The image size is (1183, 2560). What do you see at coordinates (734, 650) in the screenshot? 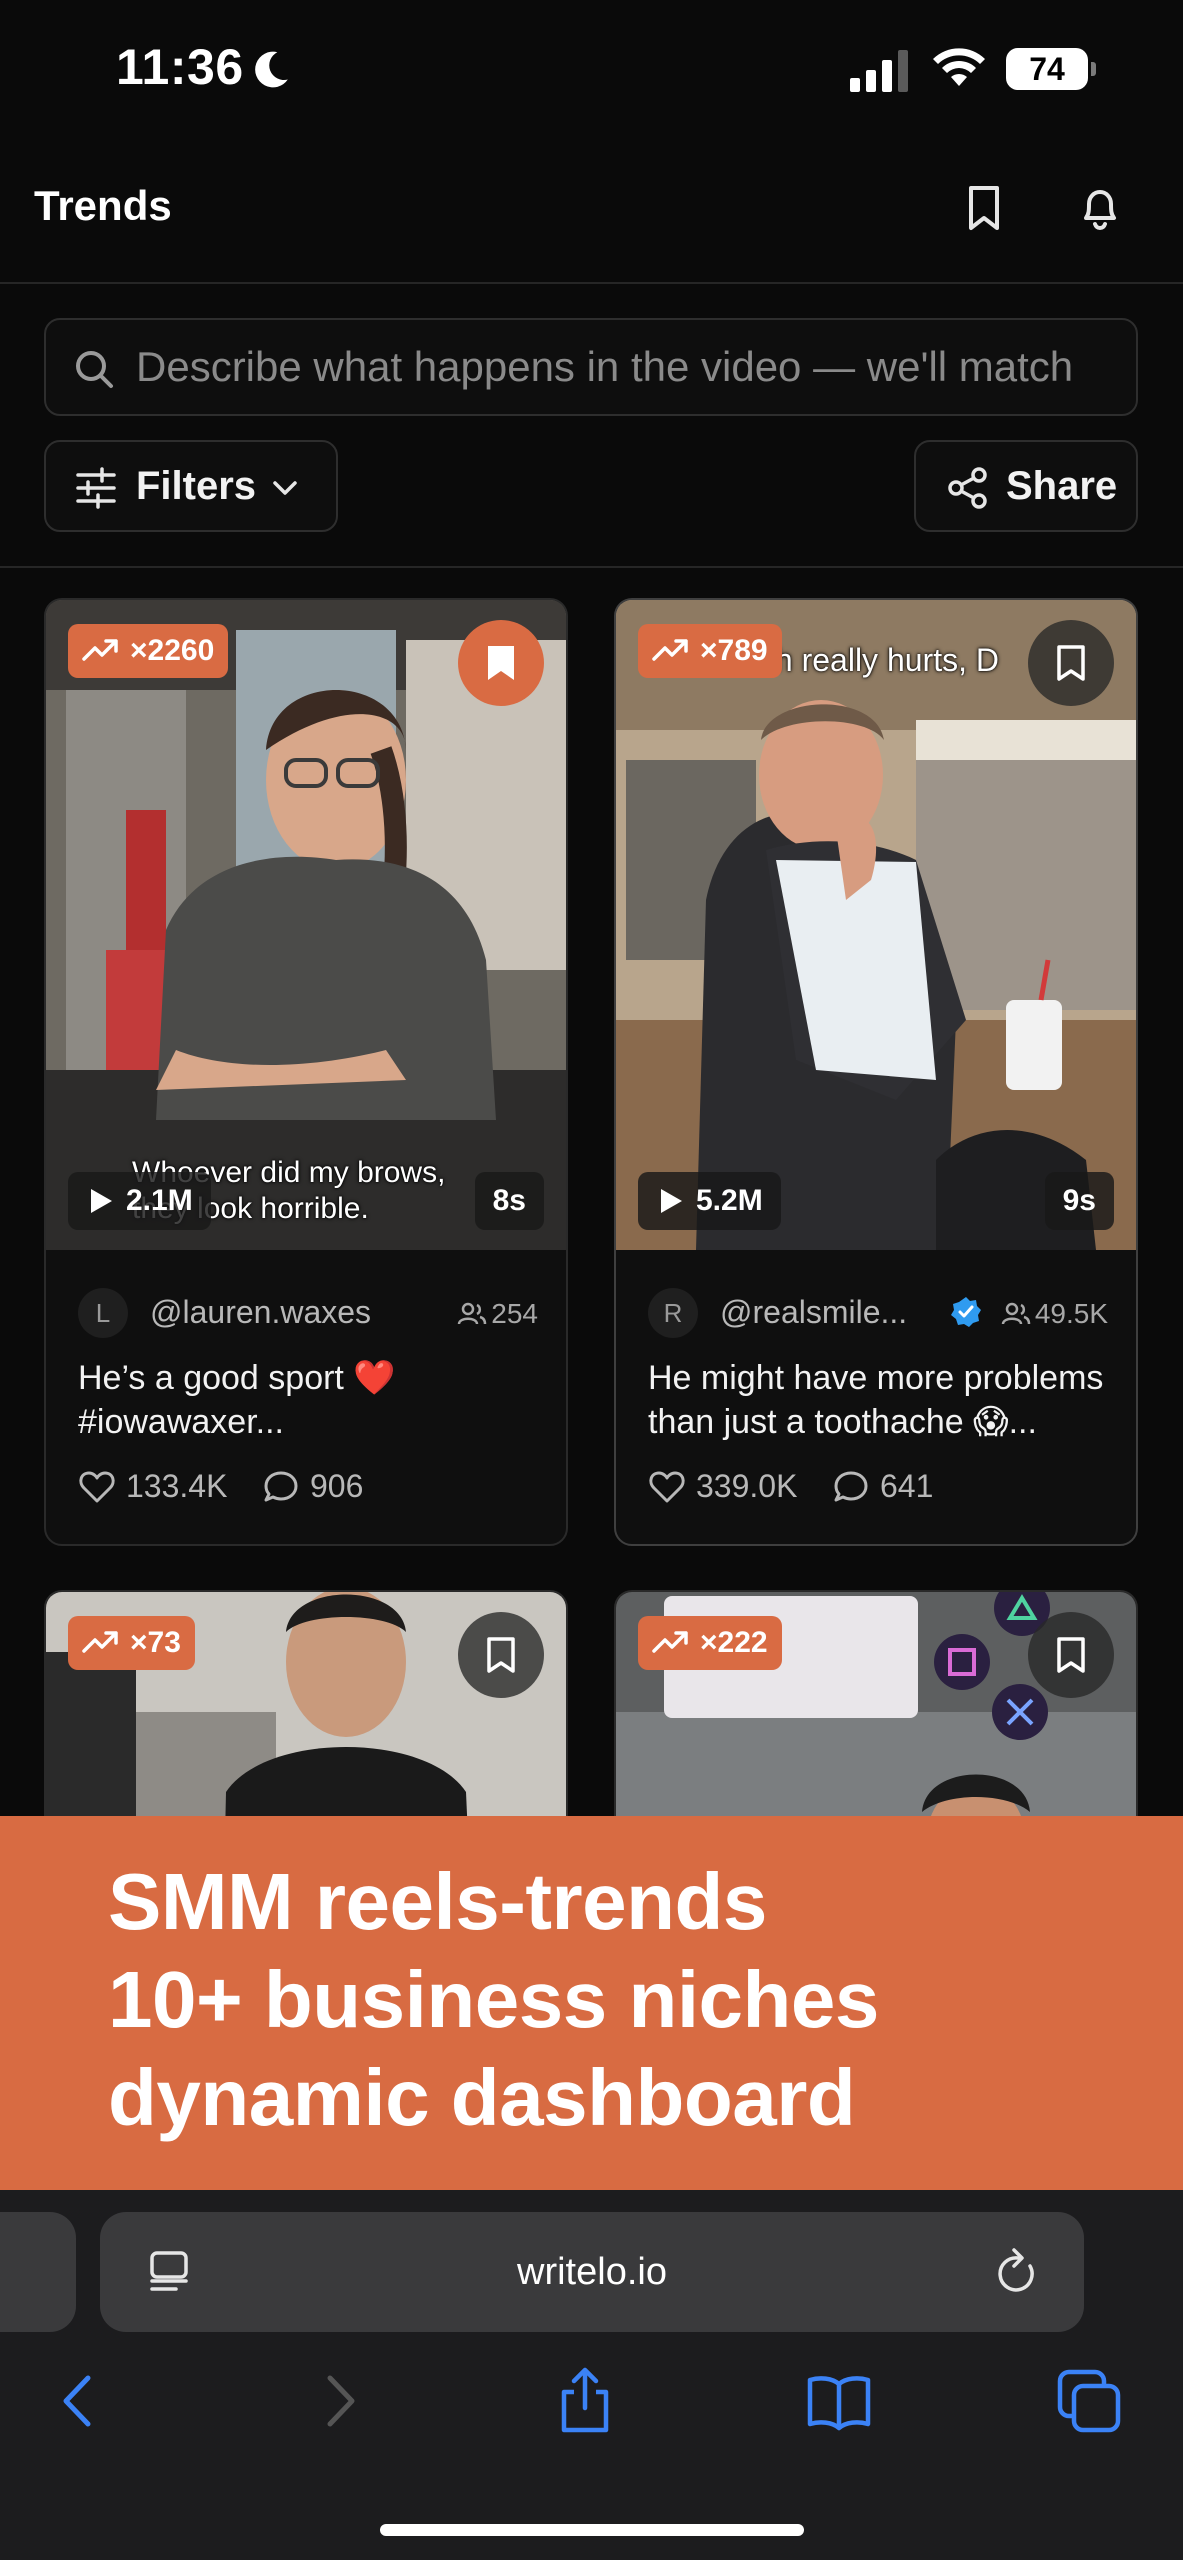
I see `trend-value: ×789` at bounding box center [734, 650].